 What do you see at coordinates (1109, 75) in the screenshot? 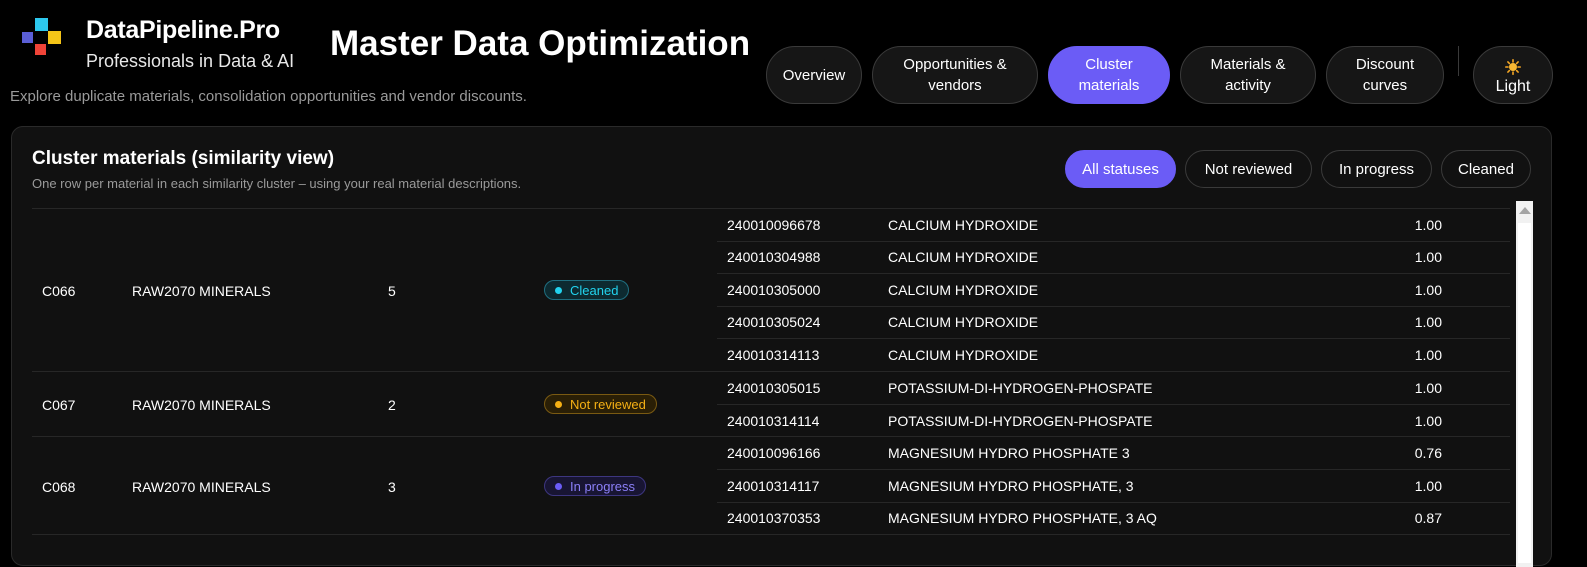
I see `nav-tab-cluster-materials: Cluster materials` at bounding box center [1109, 75].